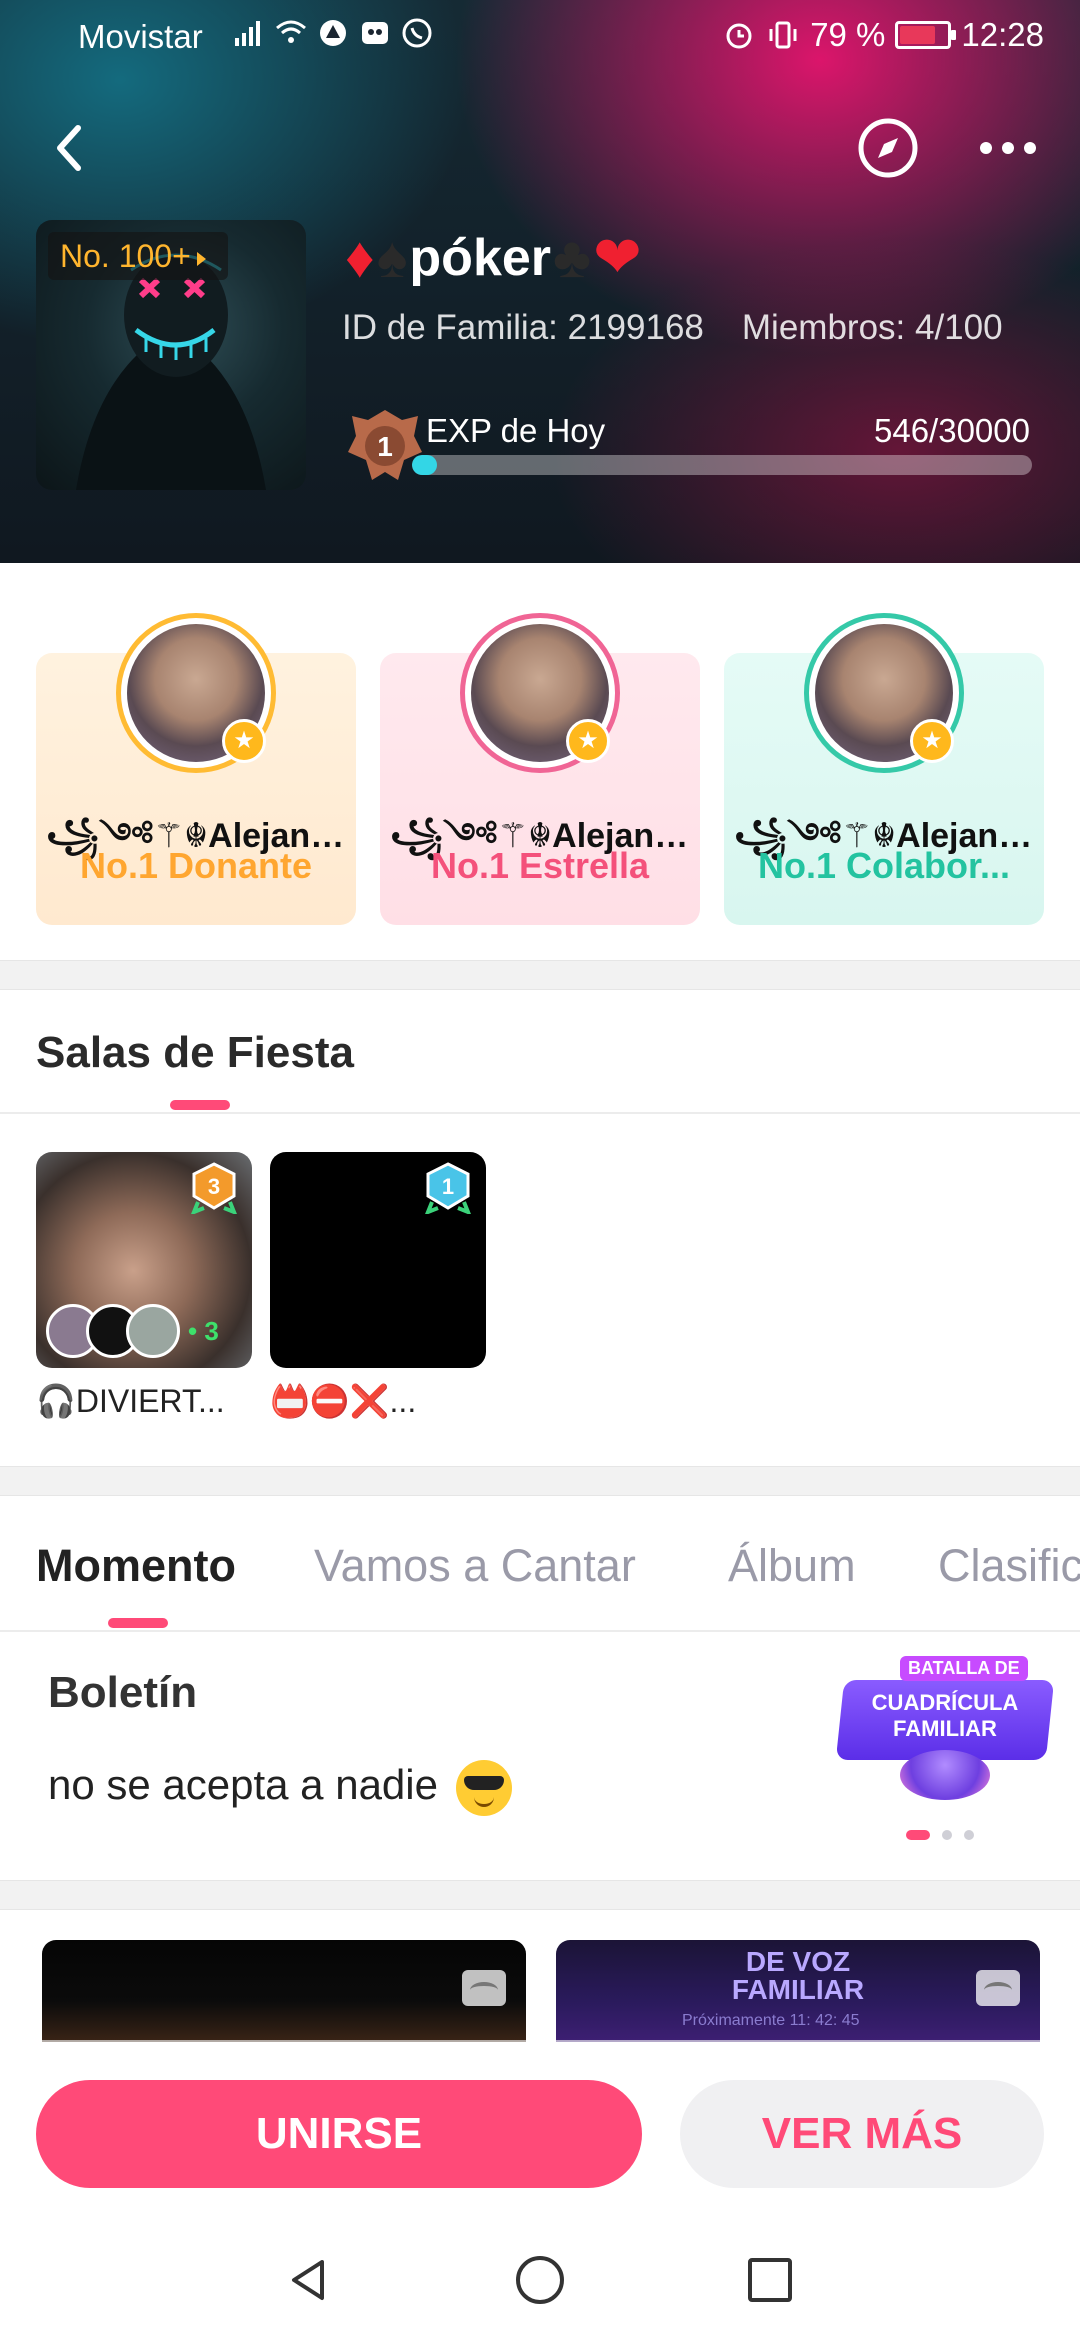 The image size is (1080, 2340). What do you see at coordinates (940, 1835) in the screenshot?
I see `carousel-indicator` at bounding box center [940, 1835].